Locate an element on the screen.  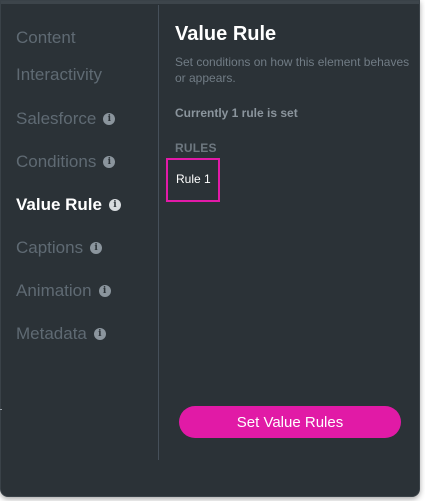
set-value-rules-button: Set Value Rules is located at coordinates (290, 422).